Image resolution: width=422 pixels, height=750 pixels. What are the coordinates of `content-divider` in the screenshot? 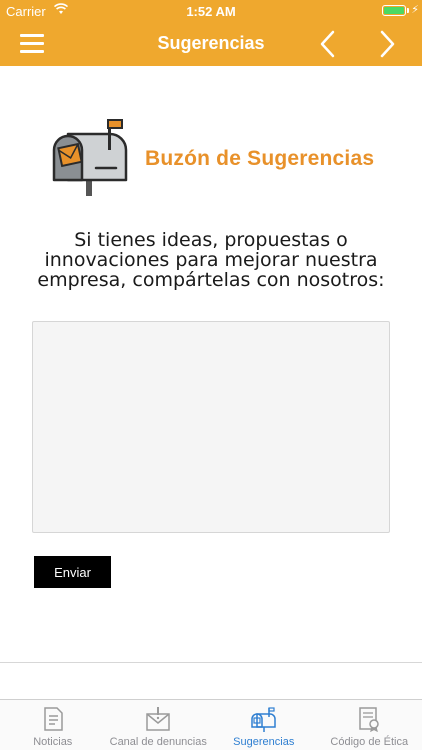 It's located at (211, 662).